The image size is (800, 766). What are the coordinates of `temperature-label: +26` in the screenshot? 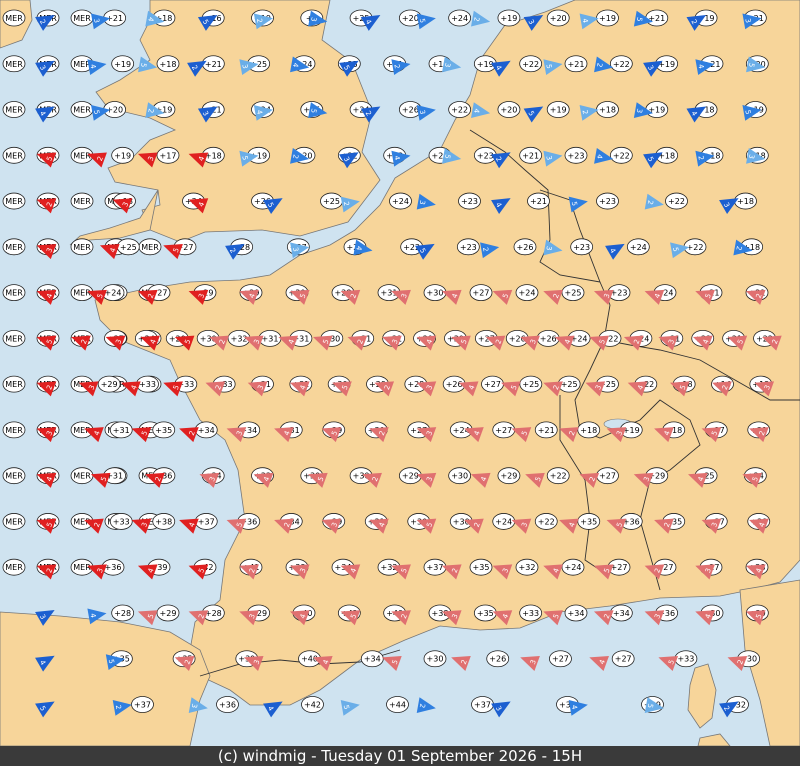 It's located at (498, 659).